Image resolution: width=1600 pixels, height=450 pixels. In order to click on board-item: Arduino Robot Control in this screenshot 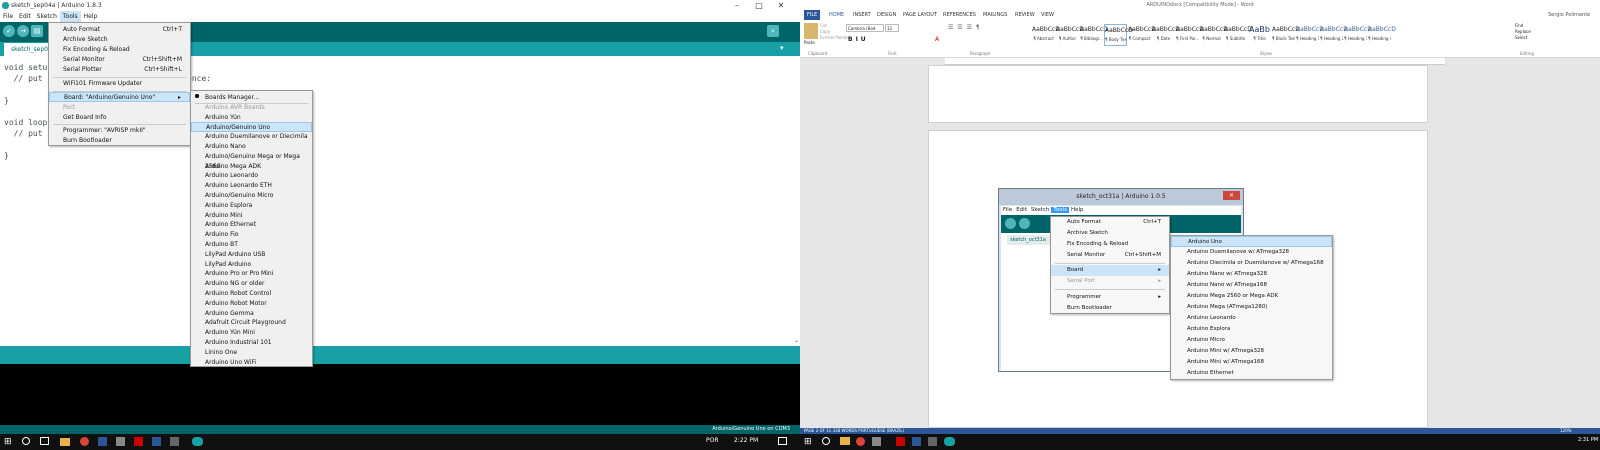, I will do `click(251, 294)`.